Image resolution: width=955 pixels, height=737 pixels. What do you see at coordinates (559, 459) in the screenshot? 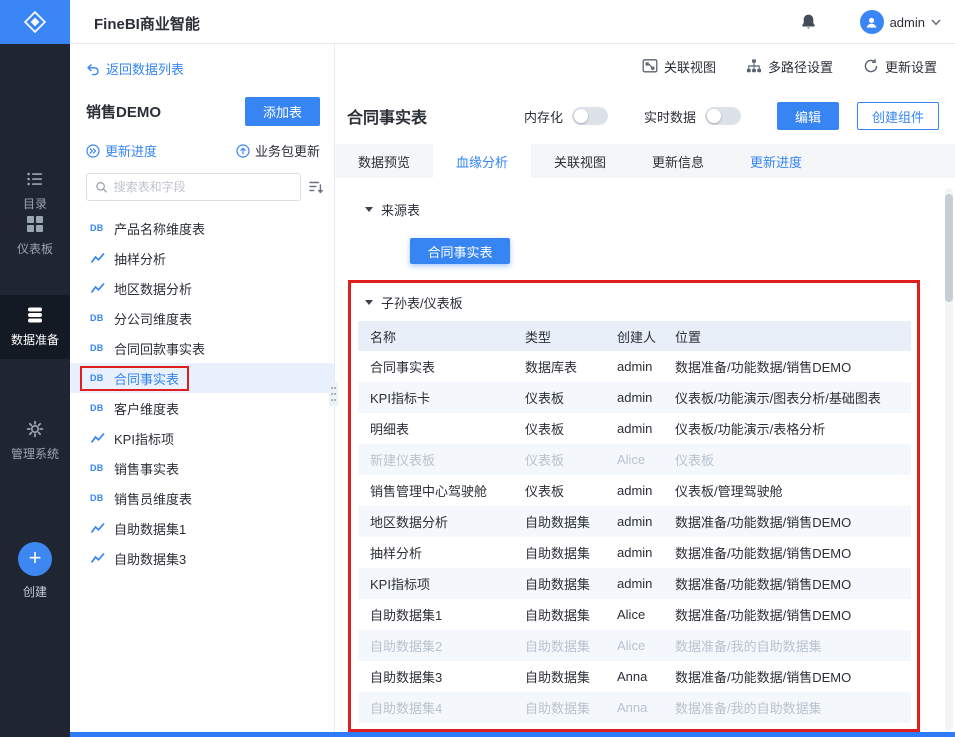
I see `cell-type: 仪表板` at bounding box center [559, 459].